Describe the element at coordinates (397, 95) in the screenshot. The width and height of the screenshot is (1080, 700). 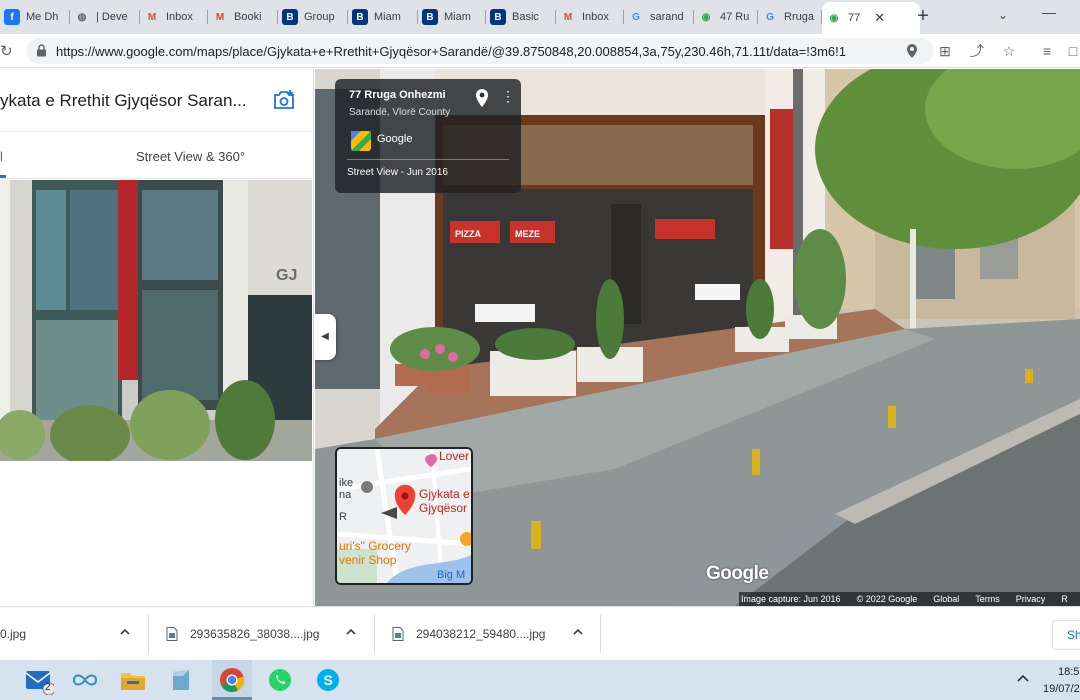
I see `street-view-address: 77 Rruga Onhezmi` at that location.